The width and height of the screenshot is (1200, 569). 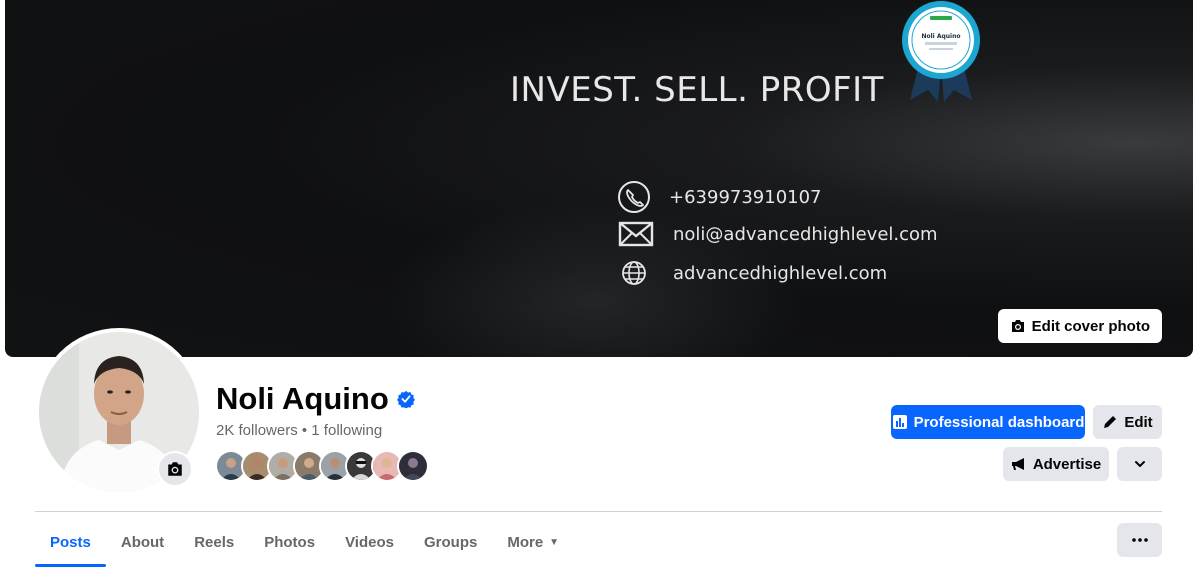 I want to click on professional-dashboard-button: Professional dashboard, so click(x=988, y=422).